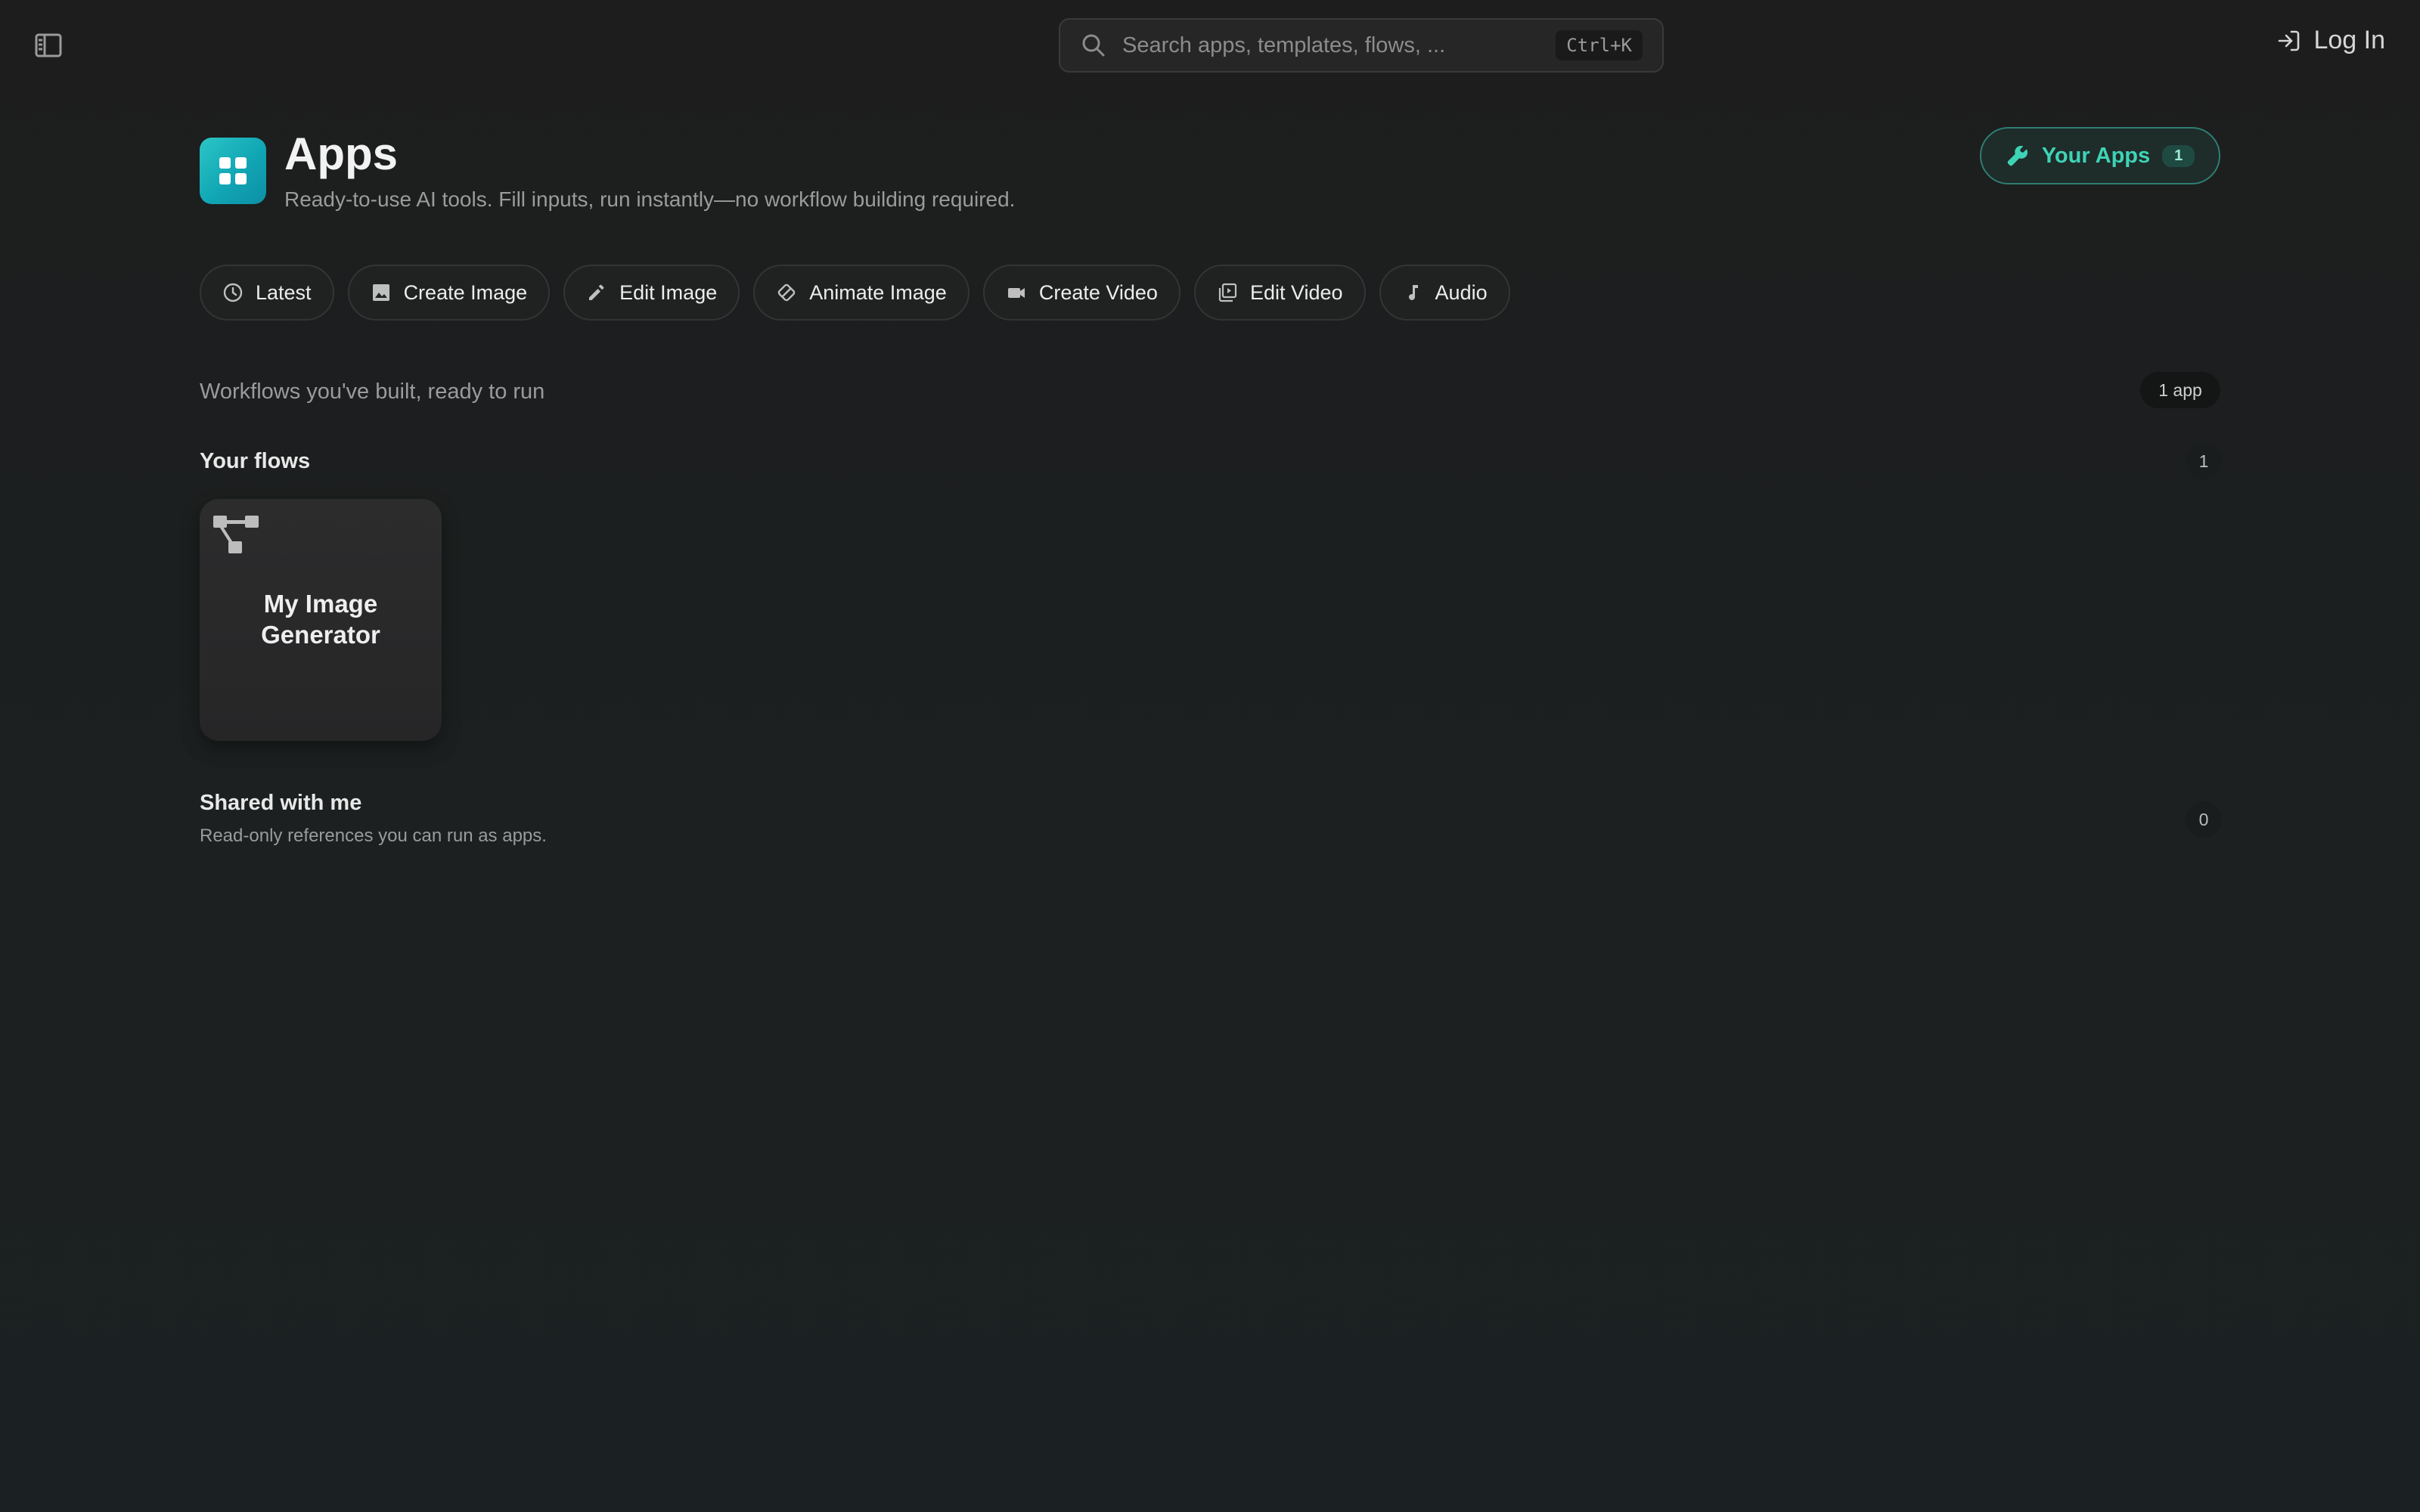 The image size is (2420, 1512). Describe the element at coordinates (2289, 40) in the screenshot. I see `login-icon` at that location.